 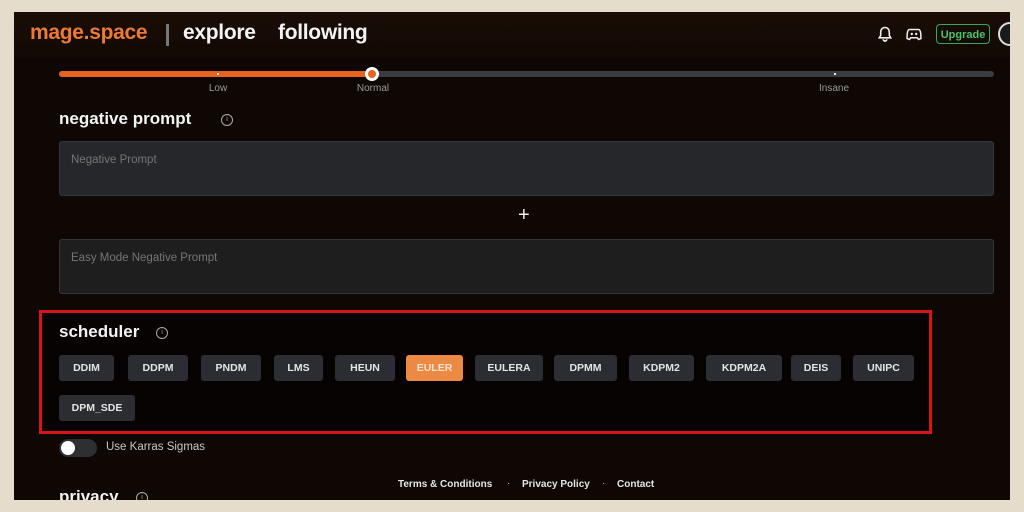 I want to click on bell-icon, so click(x=885, y=34).